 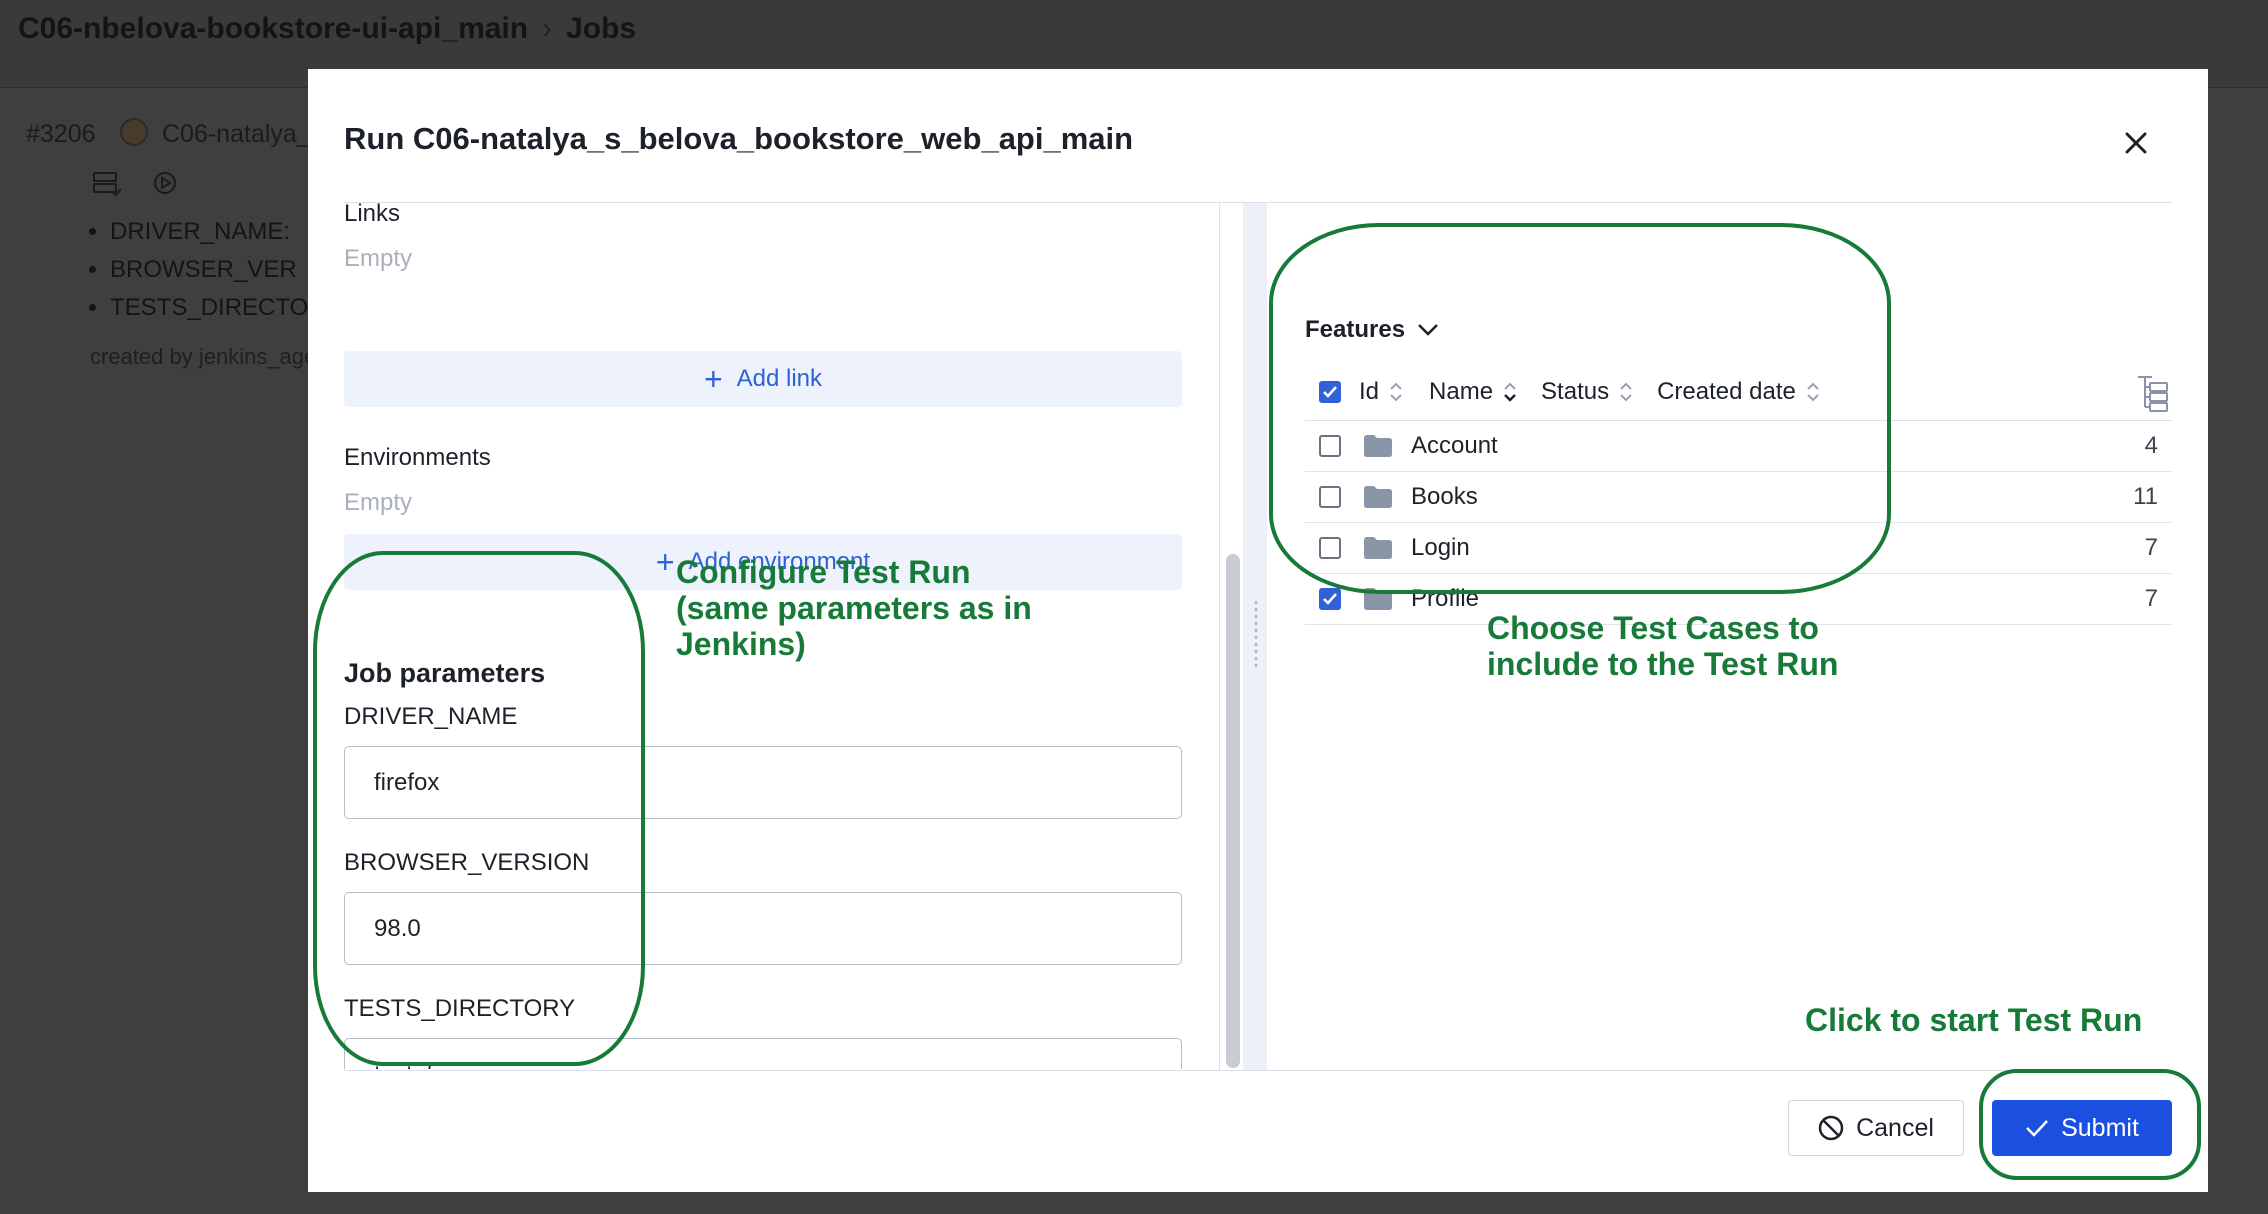 I want to click on list-item: BROWSER_VER, so click(x=209, y=270).